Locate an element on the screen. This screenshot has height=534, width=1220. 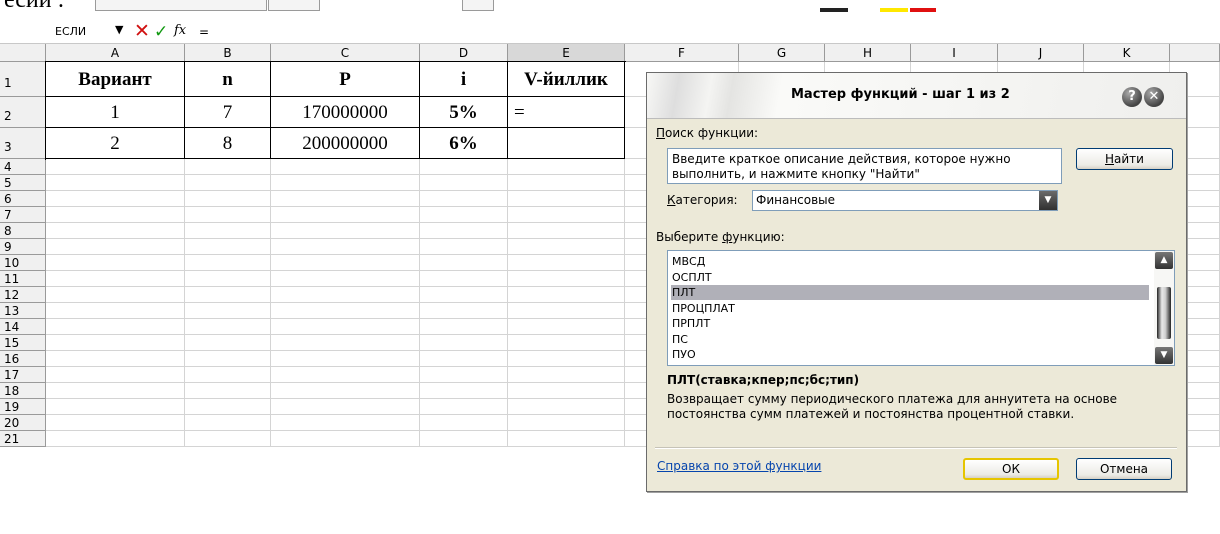
name-box: ЕСЛИ is located at coordinates (70, 31).